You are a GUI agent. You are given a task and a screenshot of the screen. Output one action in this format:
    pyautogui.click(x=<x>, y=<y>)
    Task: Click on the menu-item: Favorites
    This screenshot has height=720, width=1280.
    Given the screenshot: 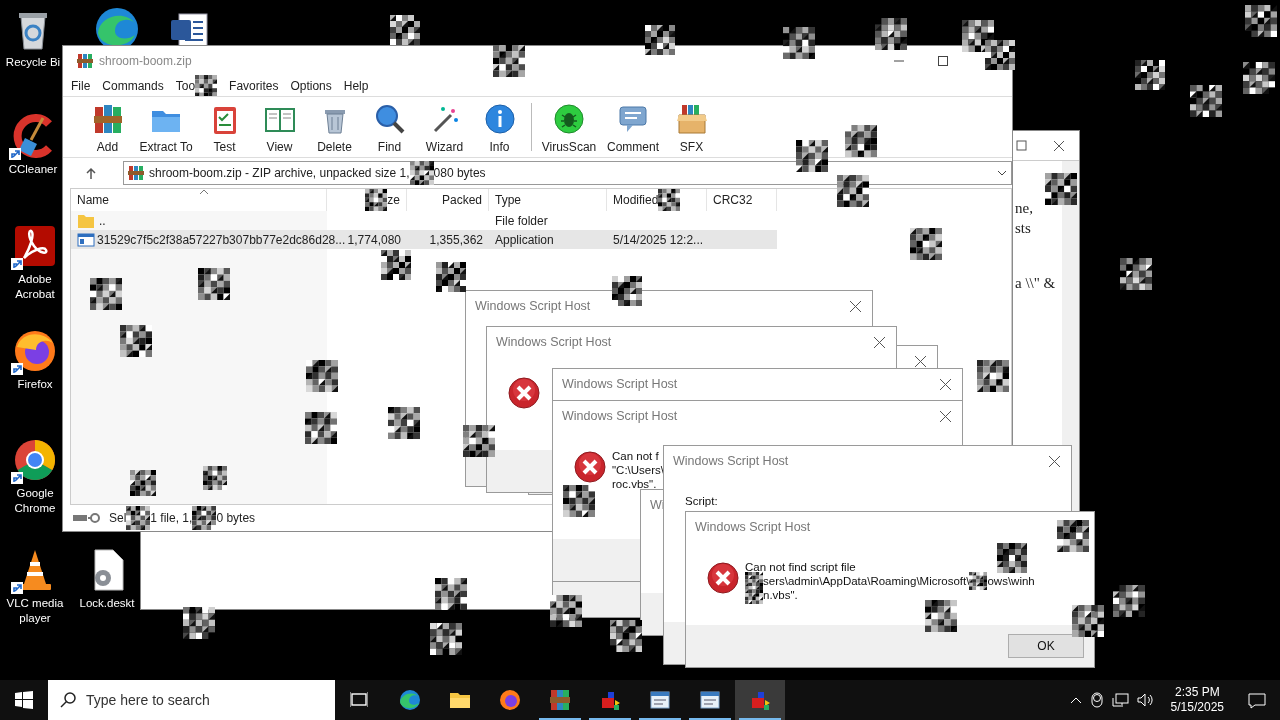 What is the action you would take?
    pyautogui.click(x=254, y=86)
    